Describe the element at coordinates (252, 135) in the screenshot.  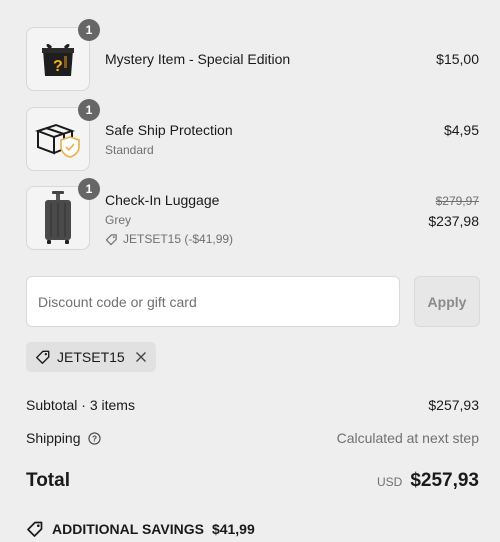
I see `line-item-safe-ship: 1 Safe Ship Protection Standard $4,95` at that location.